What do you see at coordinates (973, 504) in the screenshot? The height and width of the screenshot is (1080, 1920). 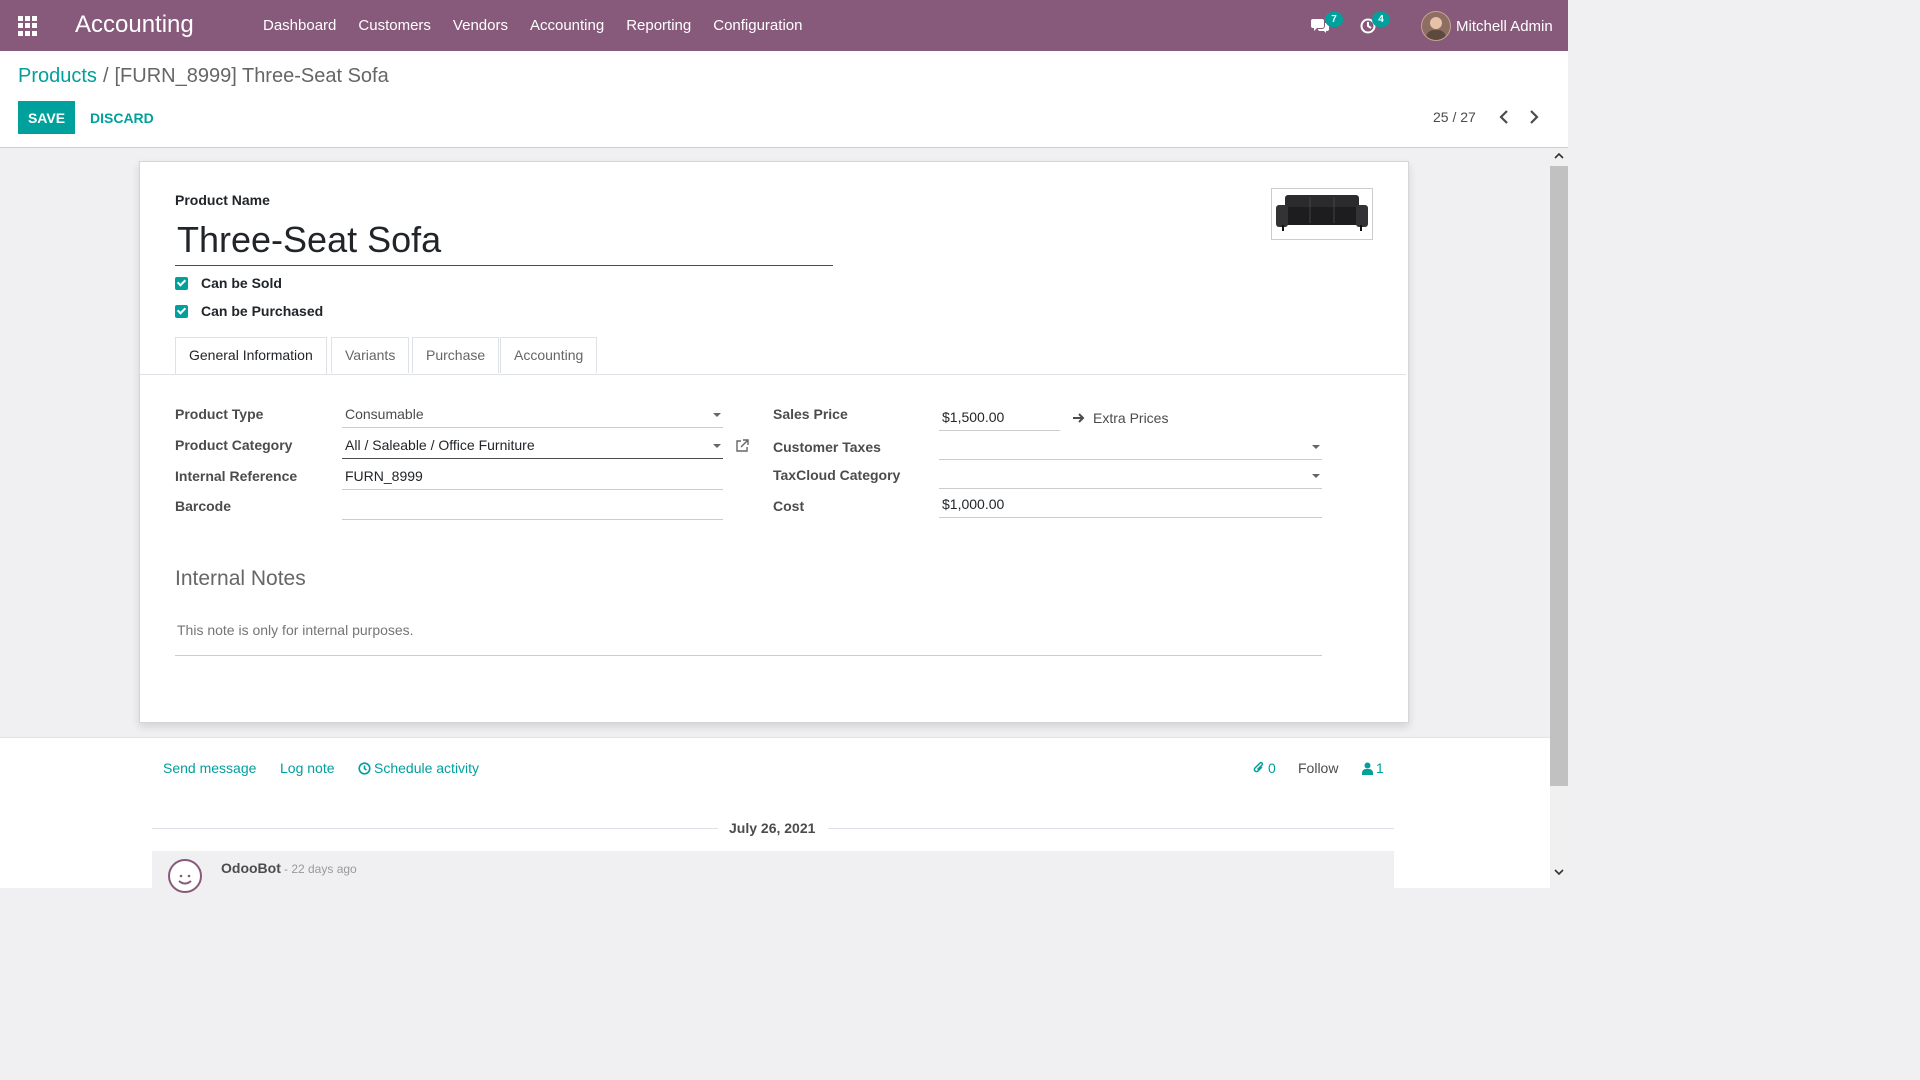 I see `cost-value: $1,000.00` at bounding box center [973, 504].